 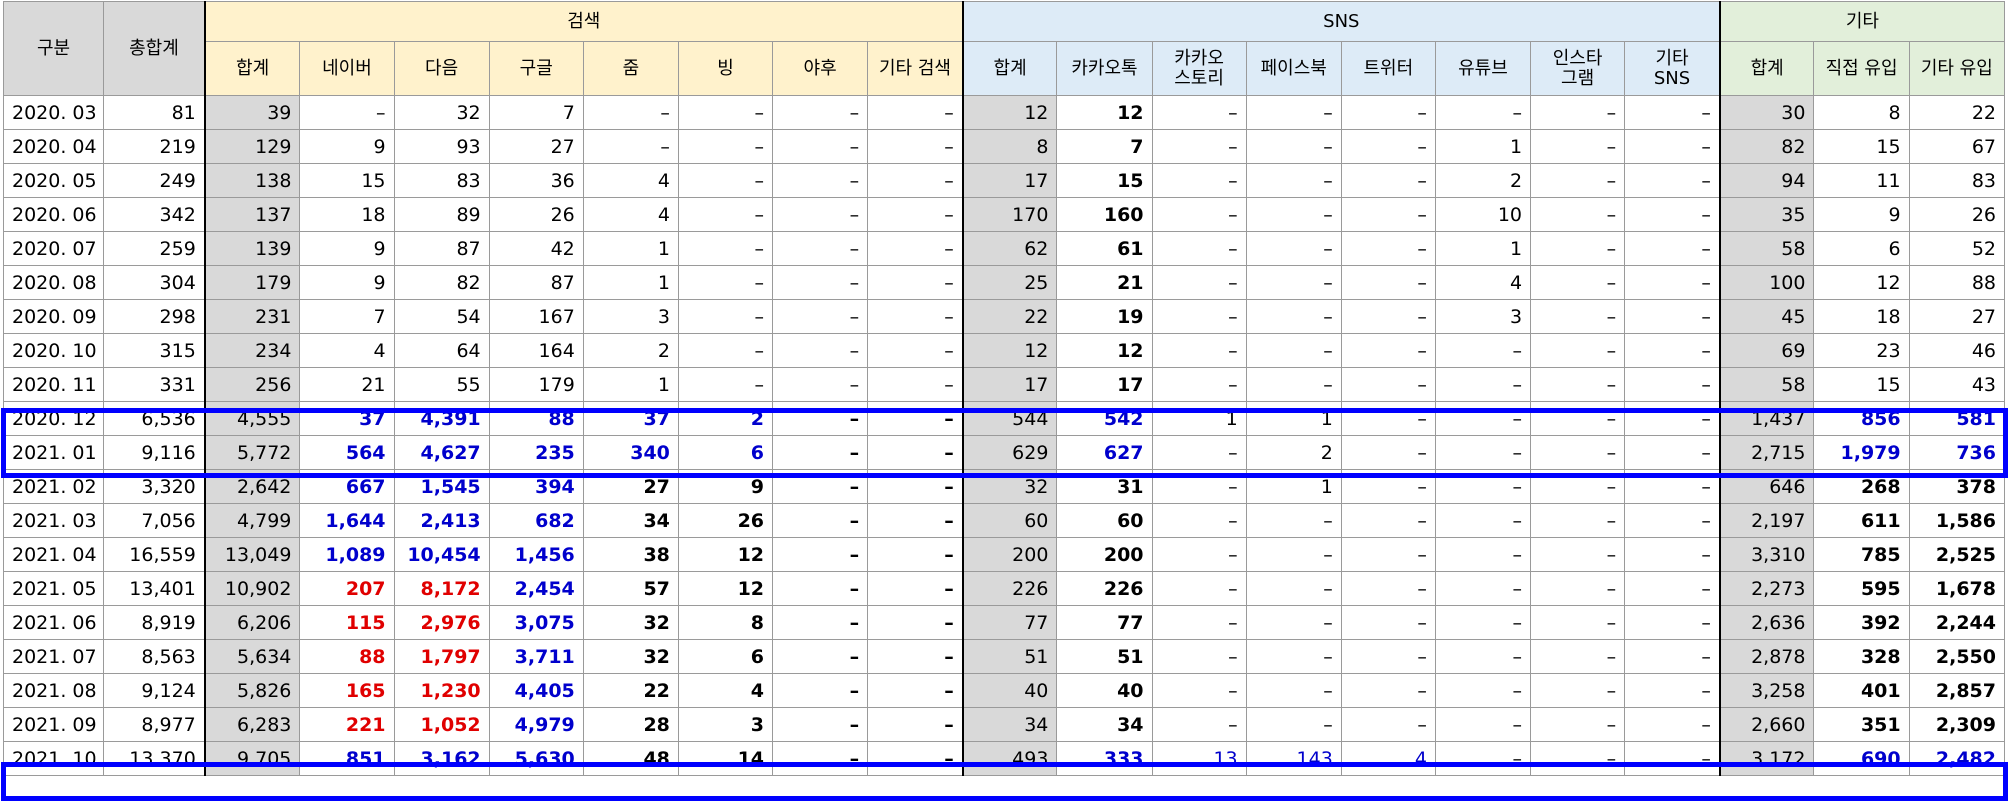 I want to click on cell-etc-2: 52, so click(x=1957, y=248).